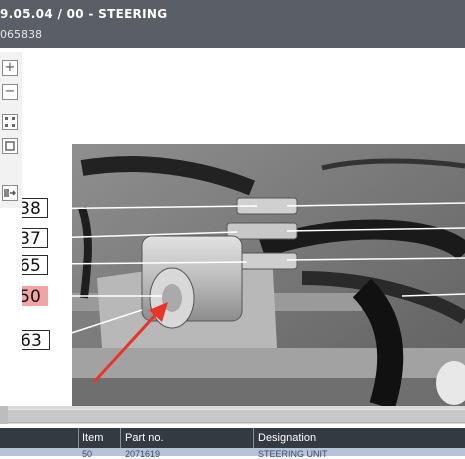 The image size is (465, 459). What do you see at coordinates (35, 265) in the screenshot?
I see `callout-65: 65` at bounding box center [35, 265].